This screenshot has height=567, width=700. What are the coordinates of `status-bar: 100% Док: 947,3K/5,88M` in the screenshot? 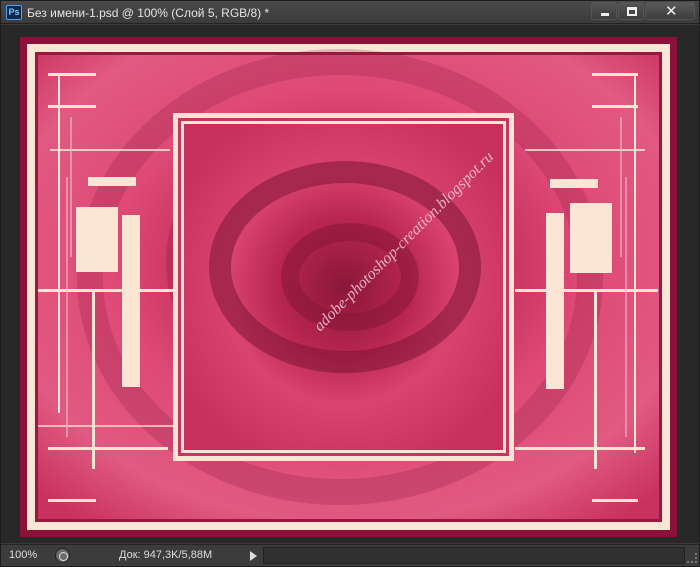 It's located at (350, 555).